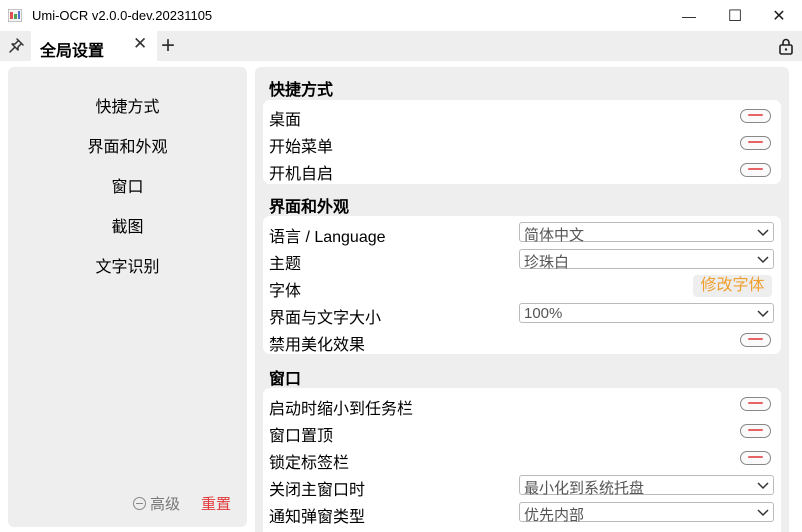  I want to click on minimize-icon: —, so click(689, 15).